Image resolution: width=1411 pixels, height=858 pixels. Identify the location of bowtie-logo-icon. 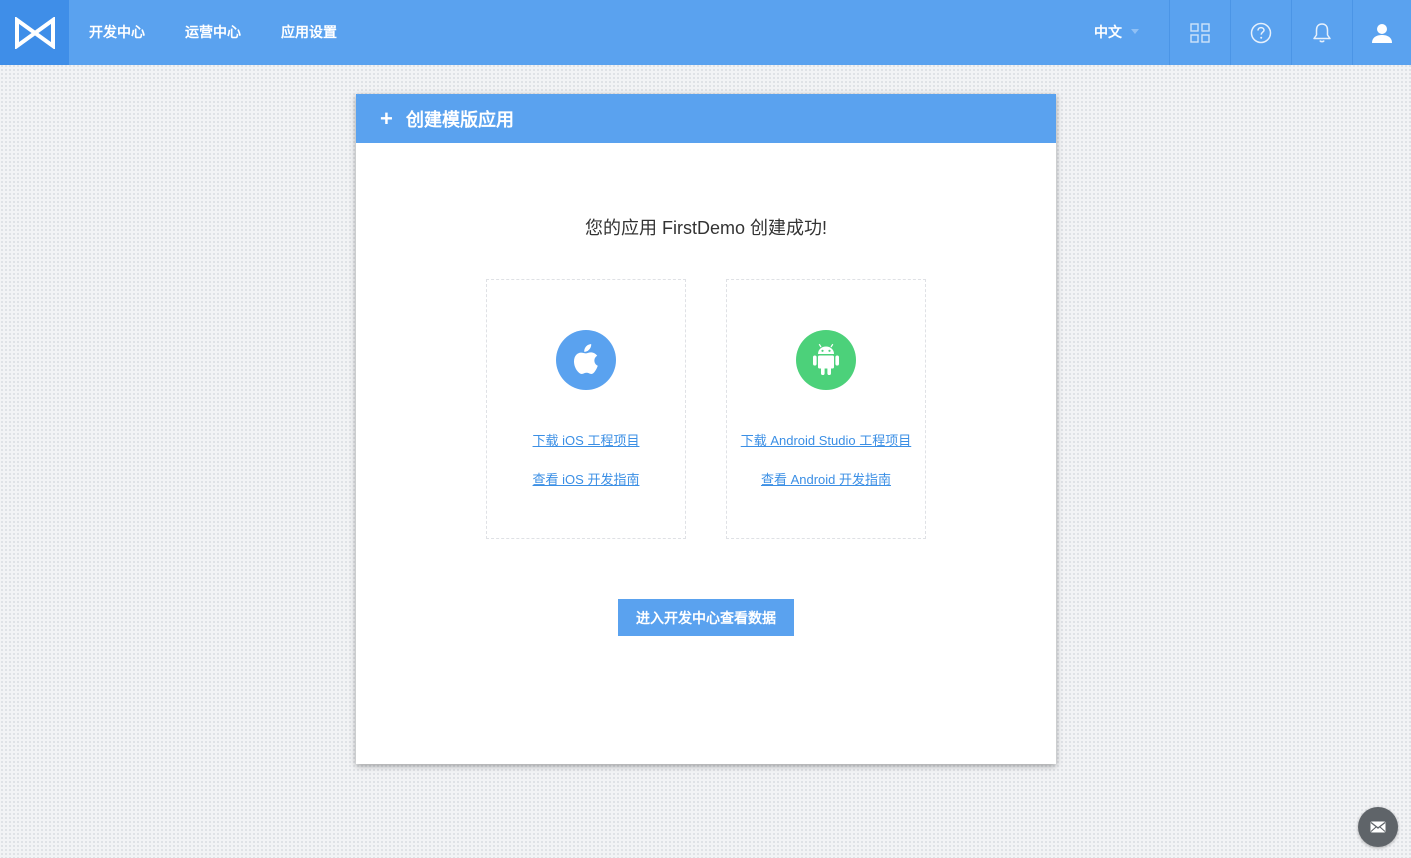
(34, 32).